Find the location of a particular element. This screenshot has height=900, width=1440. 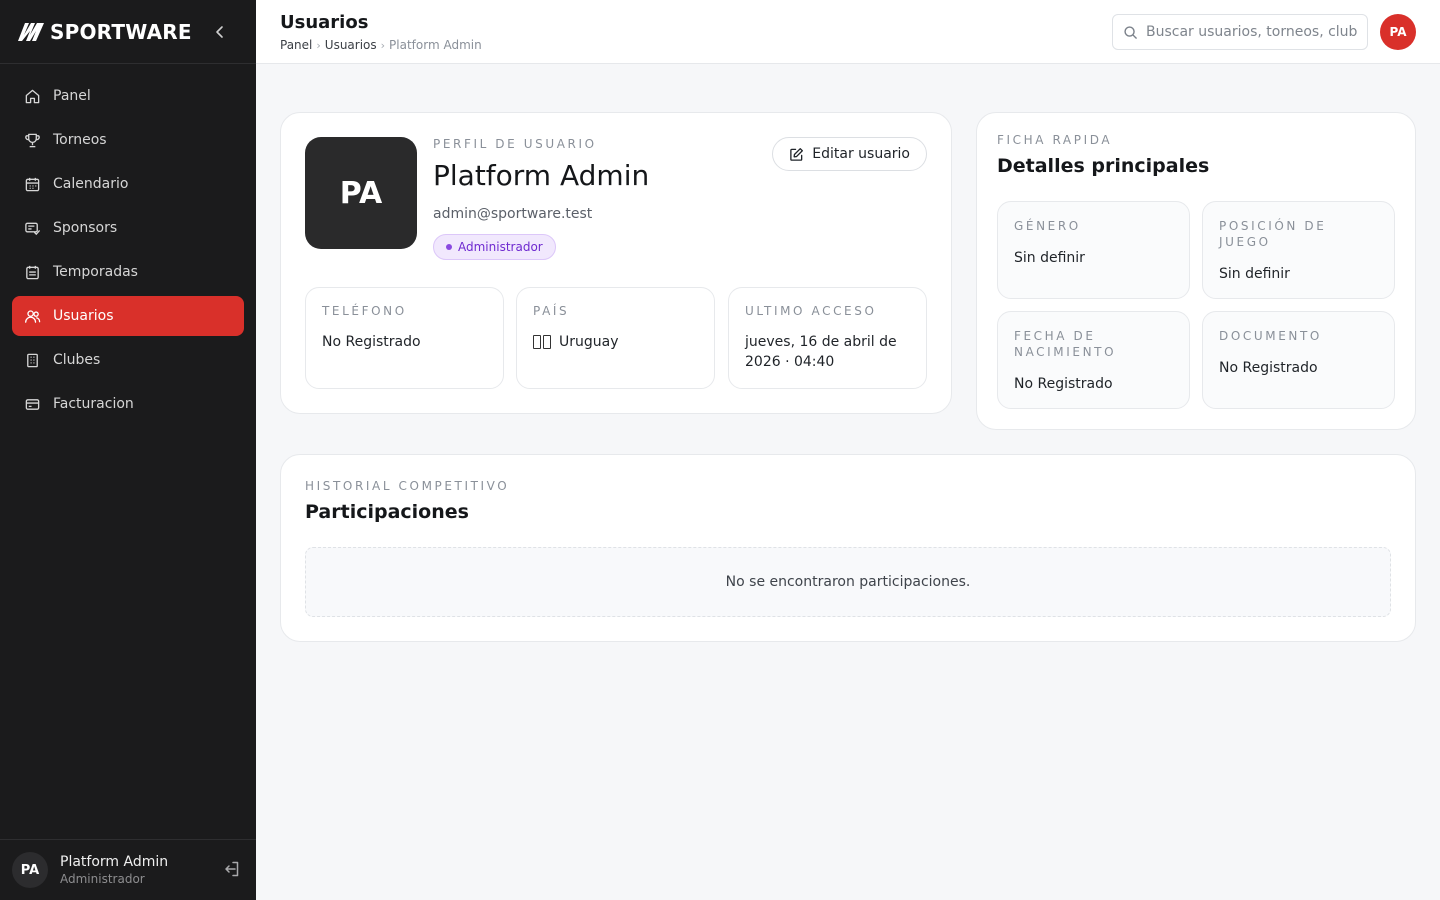

sidebar-item-label: Sponsors is located at coordinates (85, 228).